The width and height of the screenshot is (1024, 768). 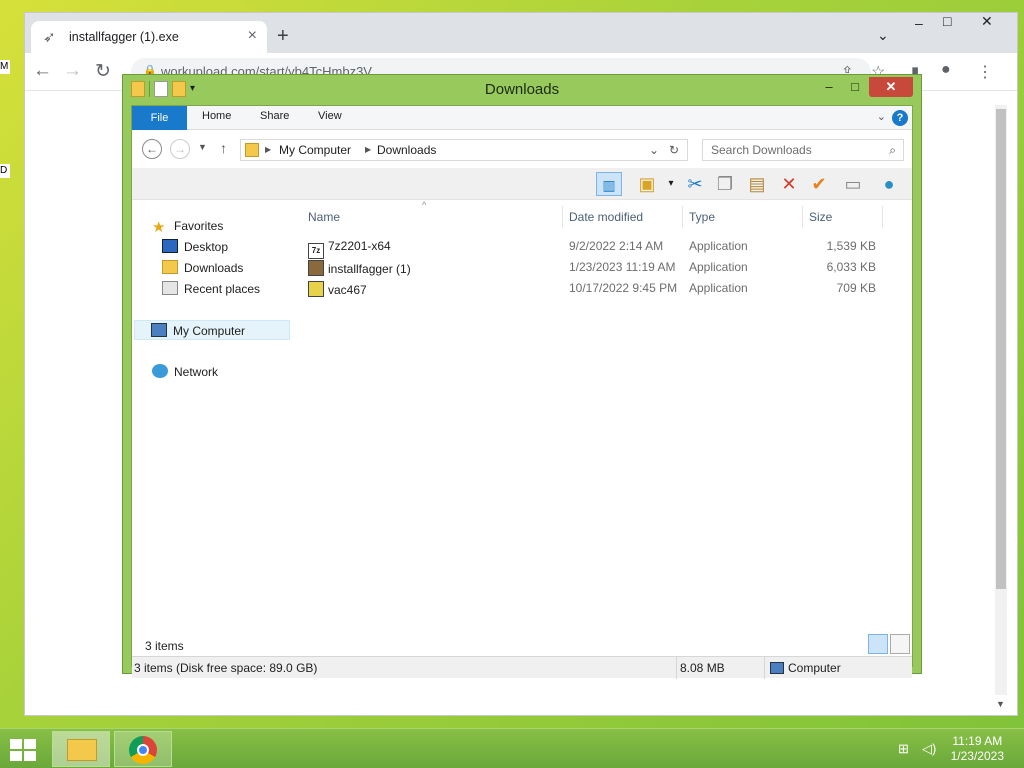 I want to click on path-segment: My Computer, so click(x=315, y=150).